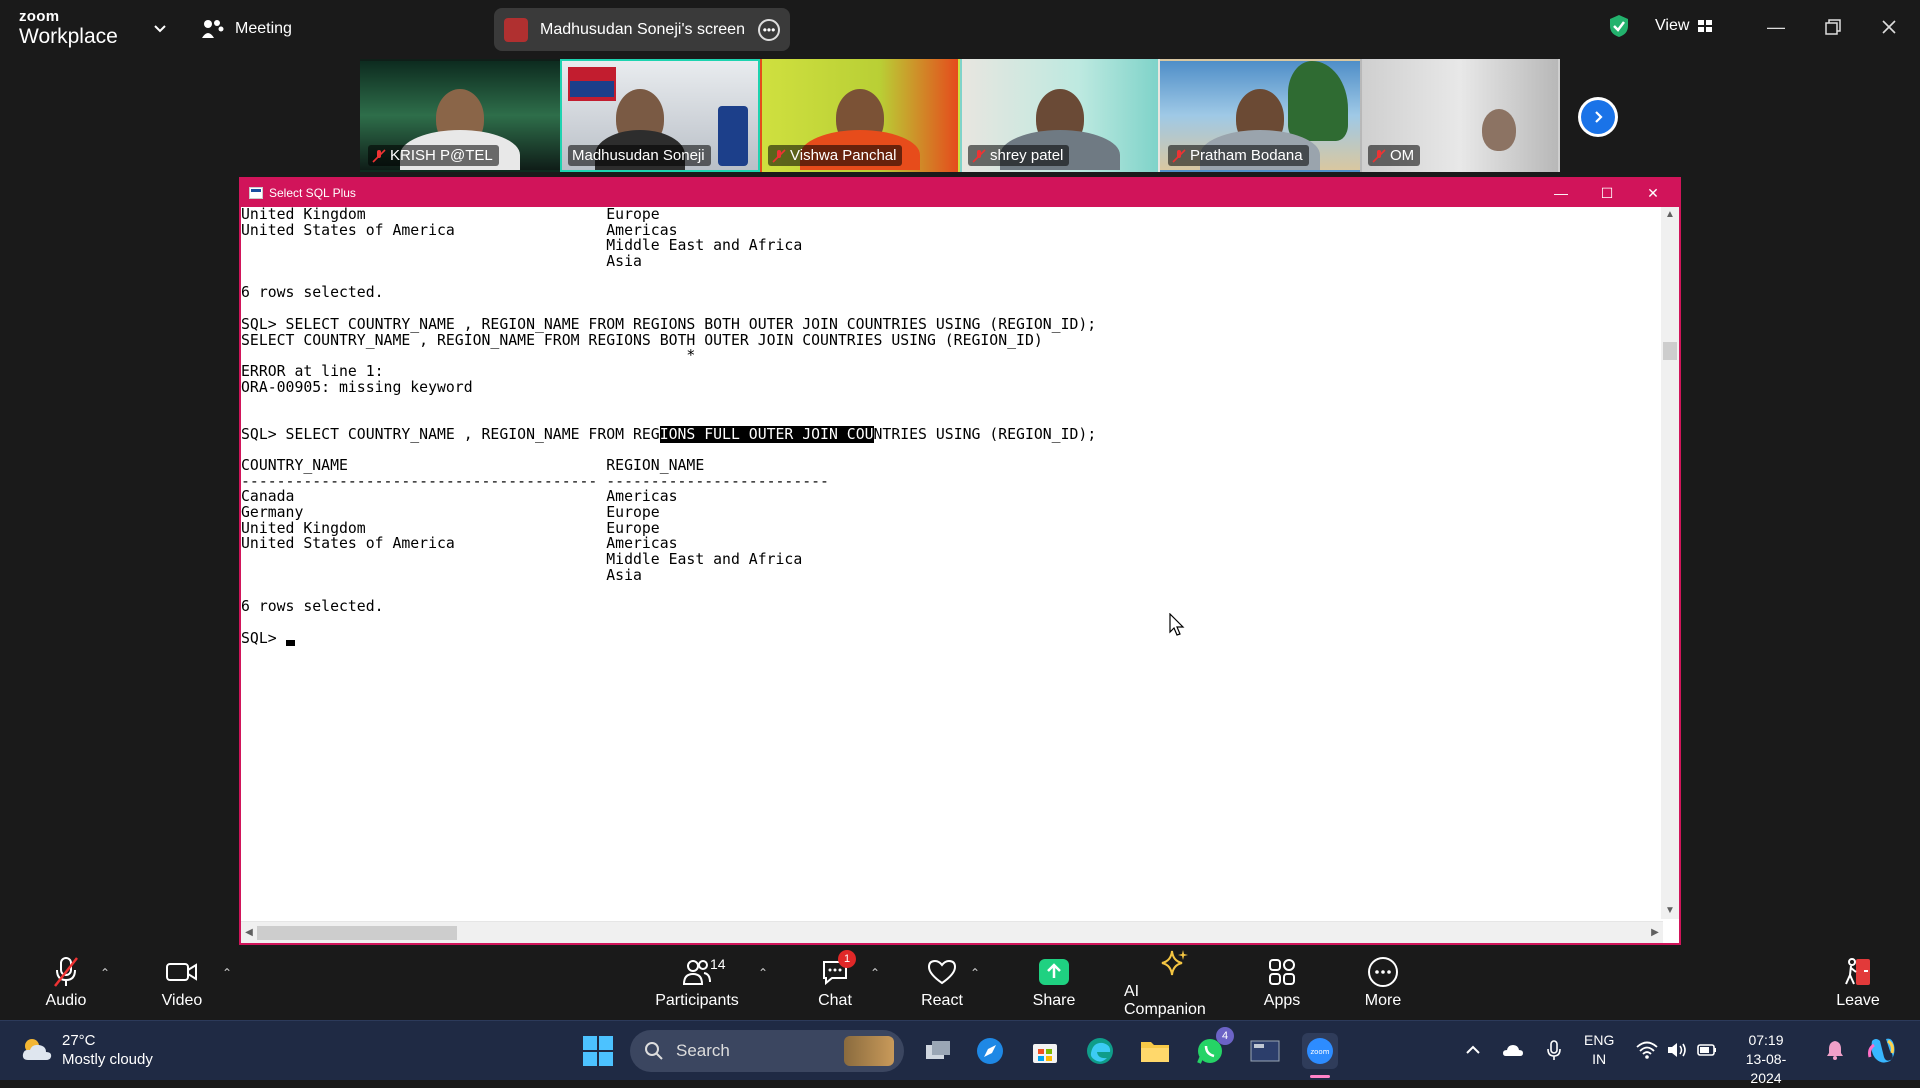  I want to click on language-indicator: ENG IN, so click(1599, 1050).